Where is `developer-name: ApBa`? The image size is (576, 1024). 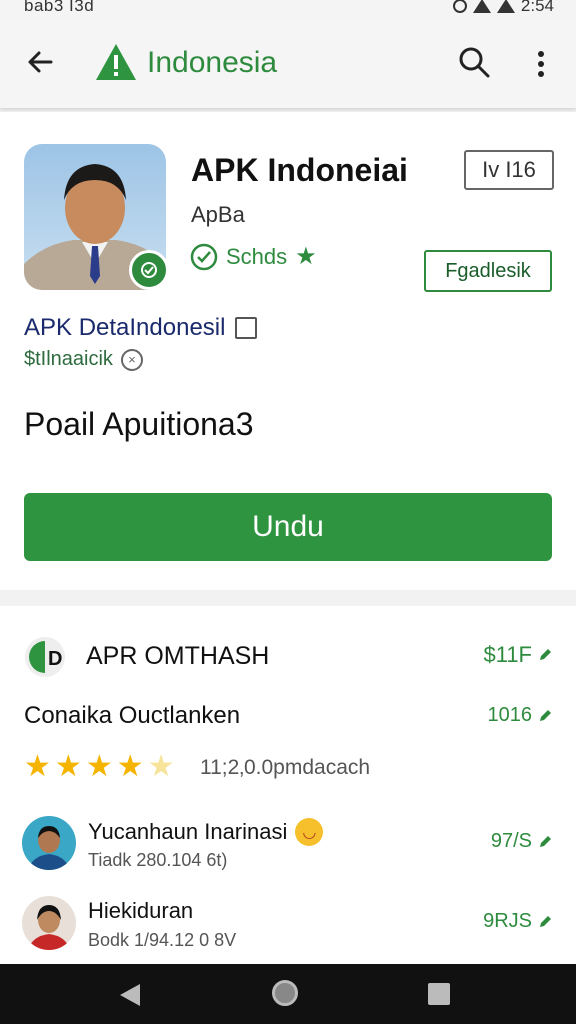
developer-name: ApBa is located at coordinates (218, 215).